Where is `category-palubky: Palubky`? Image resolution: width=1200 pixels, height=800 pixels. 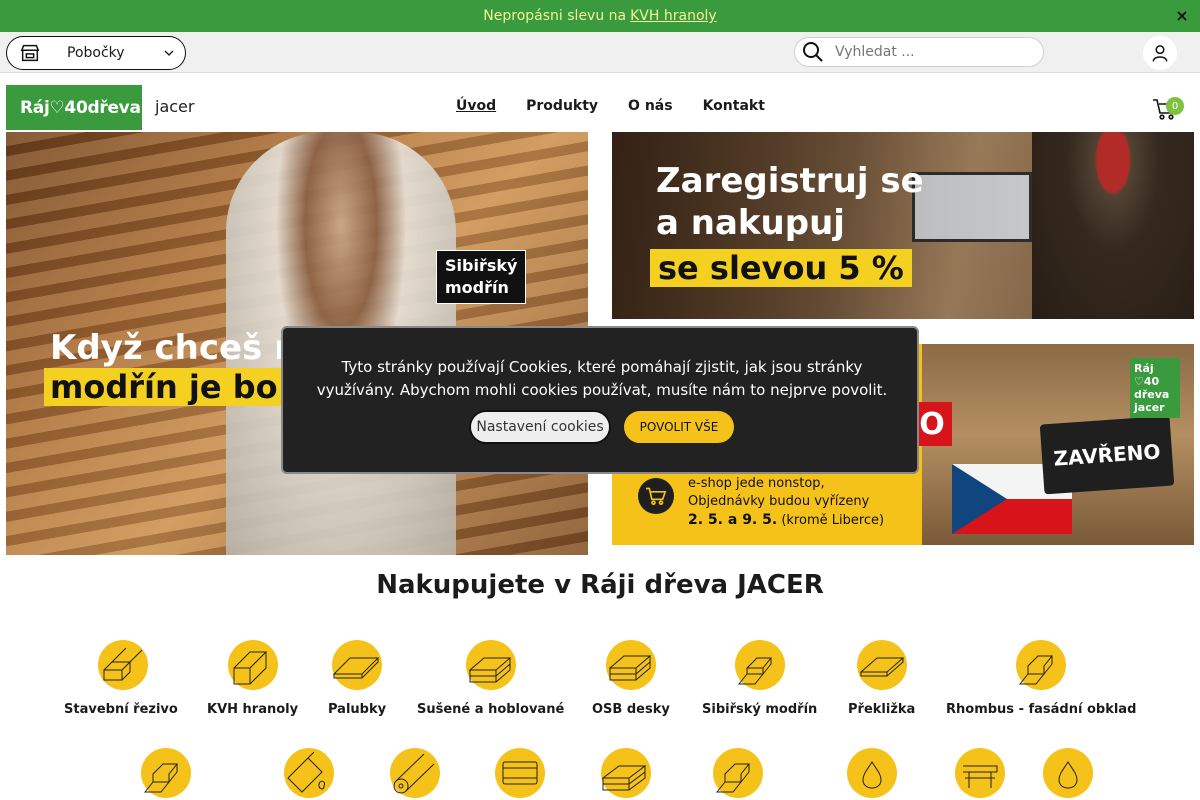 category-palubky: Palubky is located at coordinates (357, 678).